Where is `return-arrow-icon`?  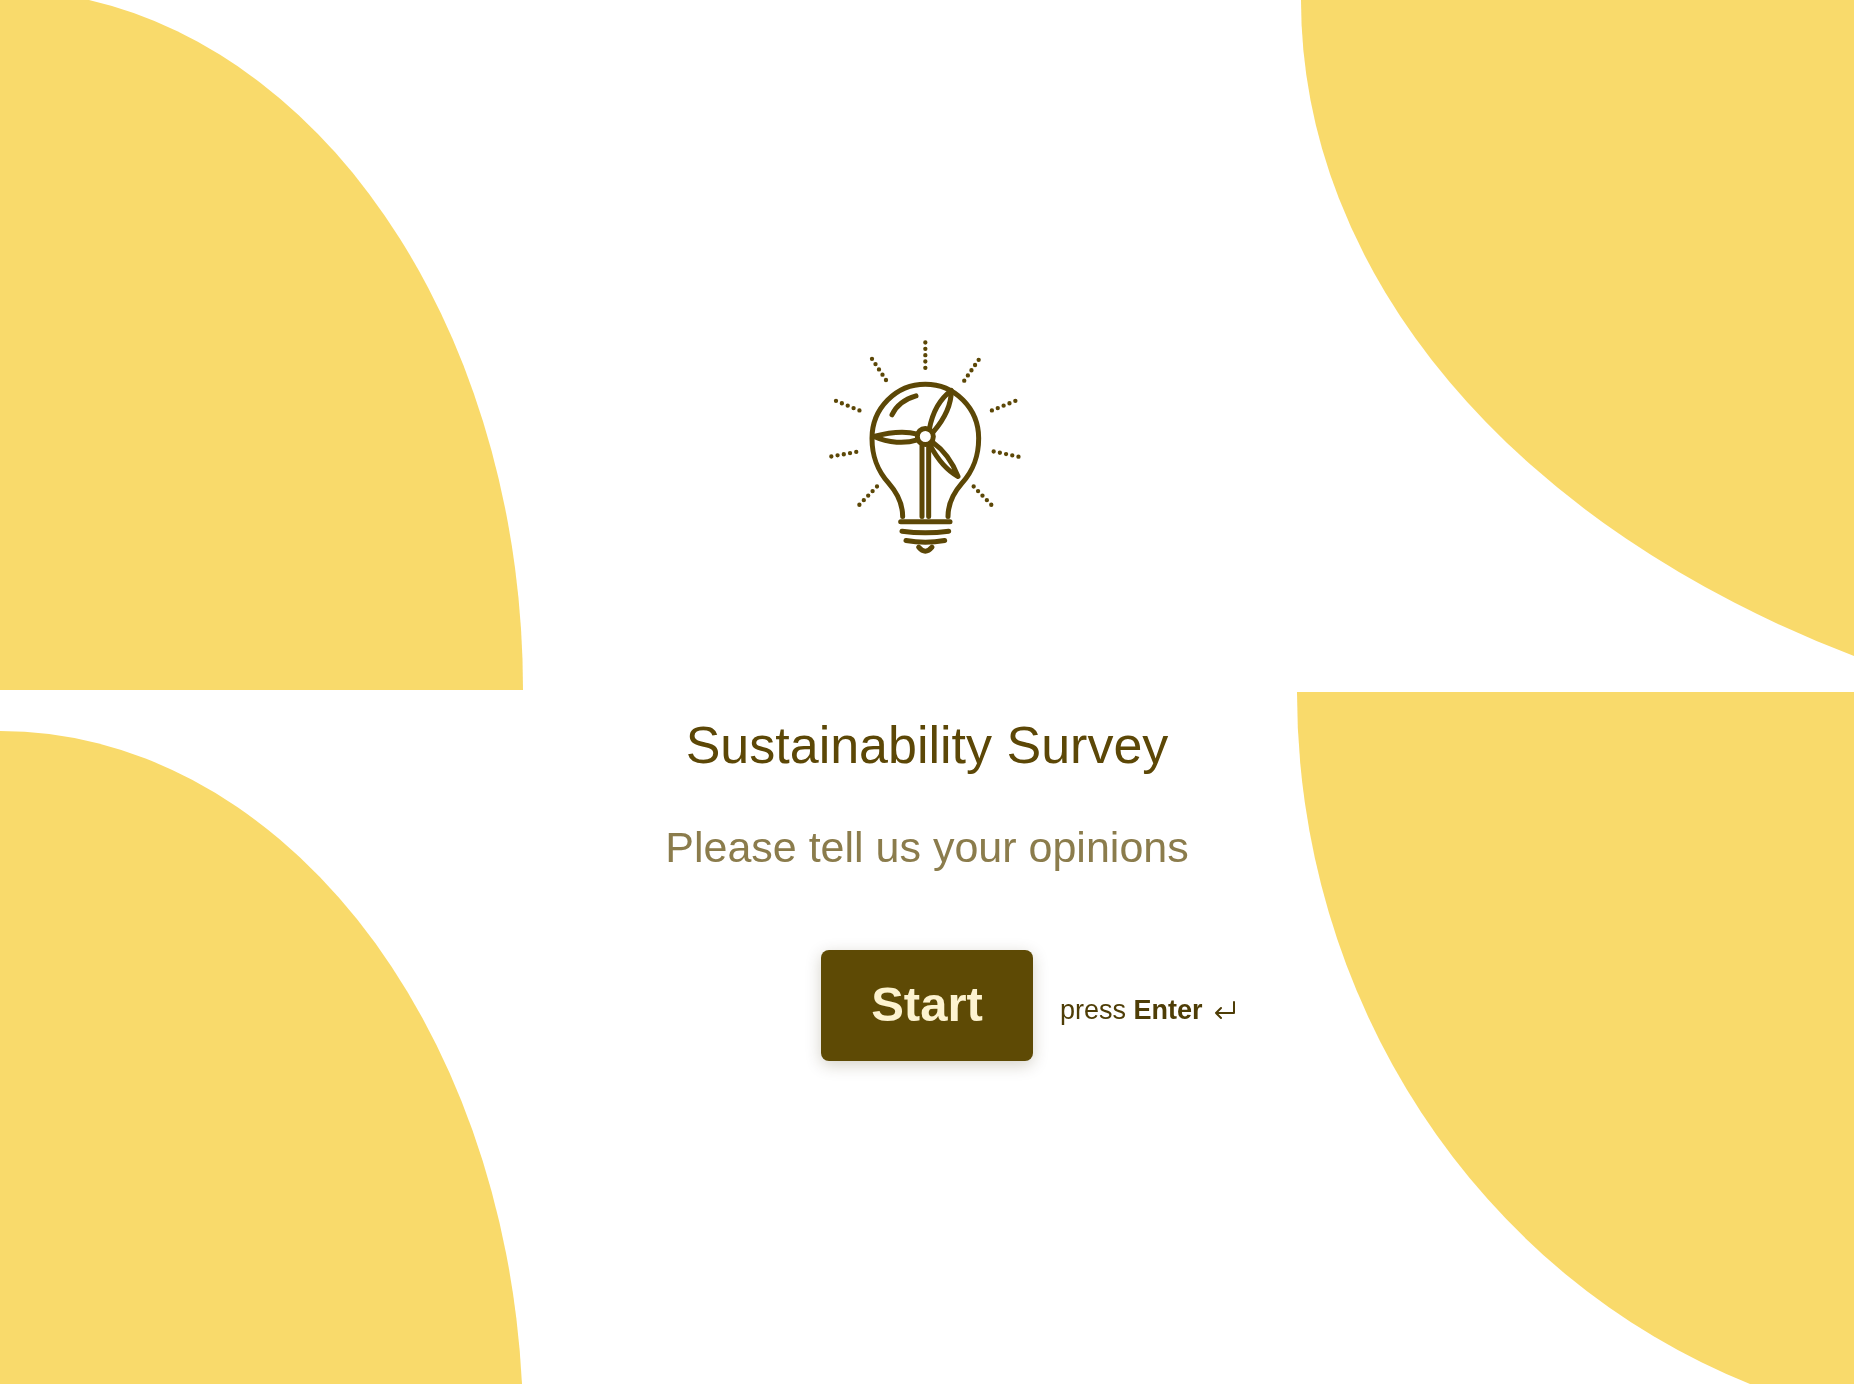 return-arrow-icon is located at coordinates (1224, 1010).